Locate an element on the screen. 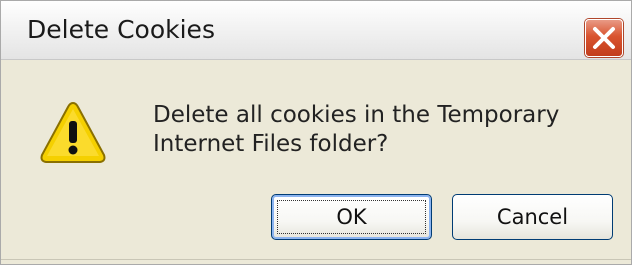 Image resolution: width=632 pixels, height=265 pixels. close-button is located at coordinates (604, 38).